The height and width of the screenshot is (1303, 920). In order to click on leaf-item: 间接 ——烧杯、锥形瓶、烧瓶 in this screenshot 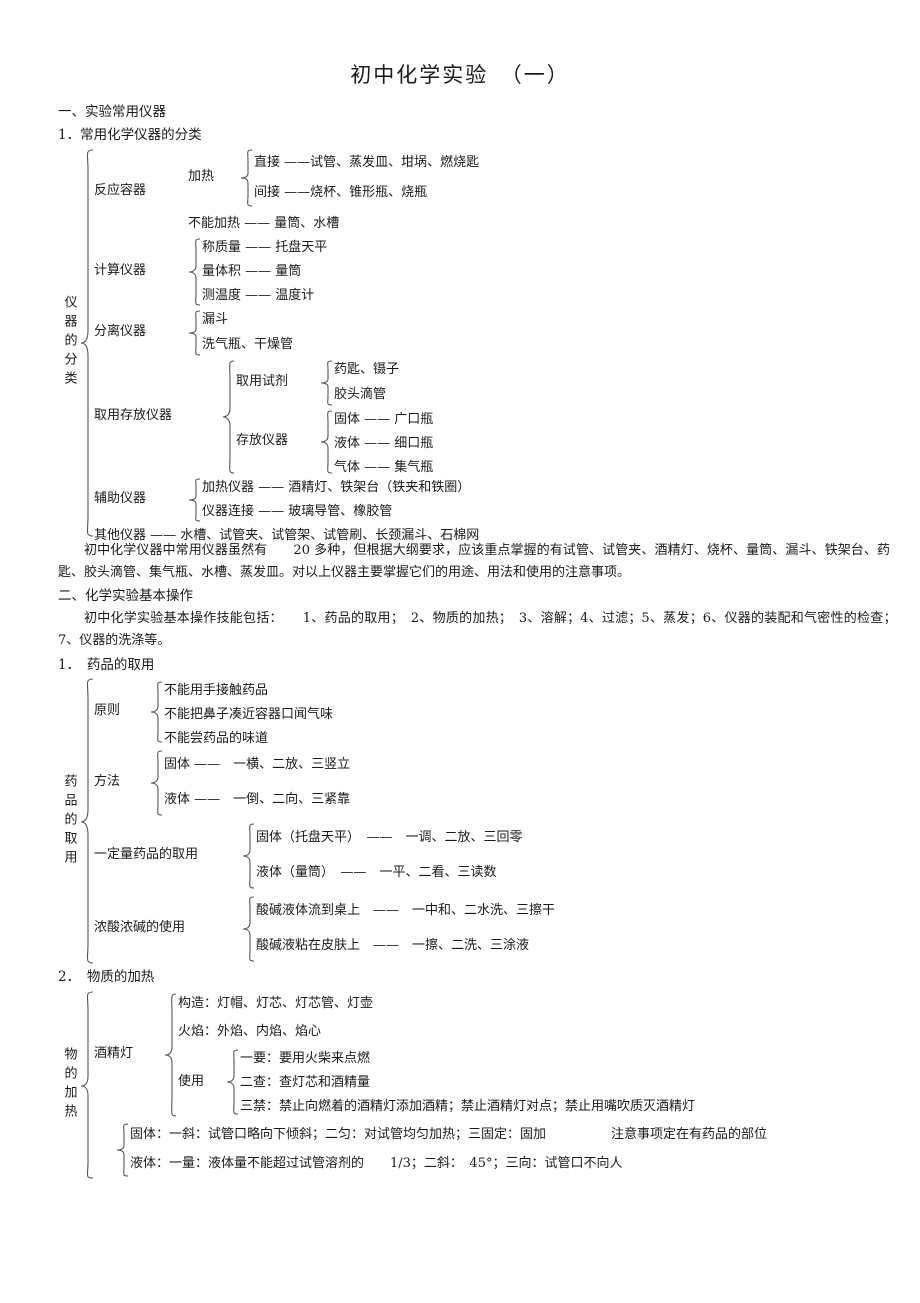, I will do `click(341, 192)`.